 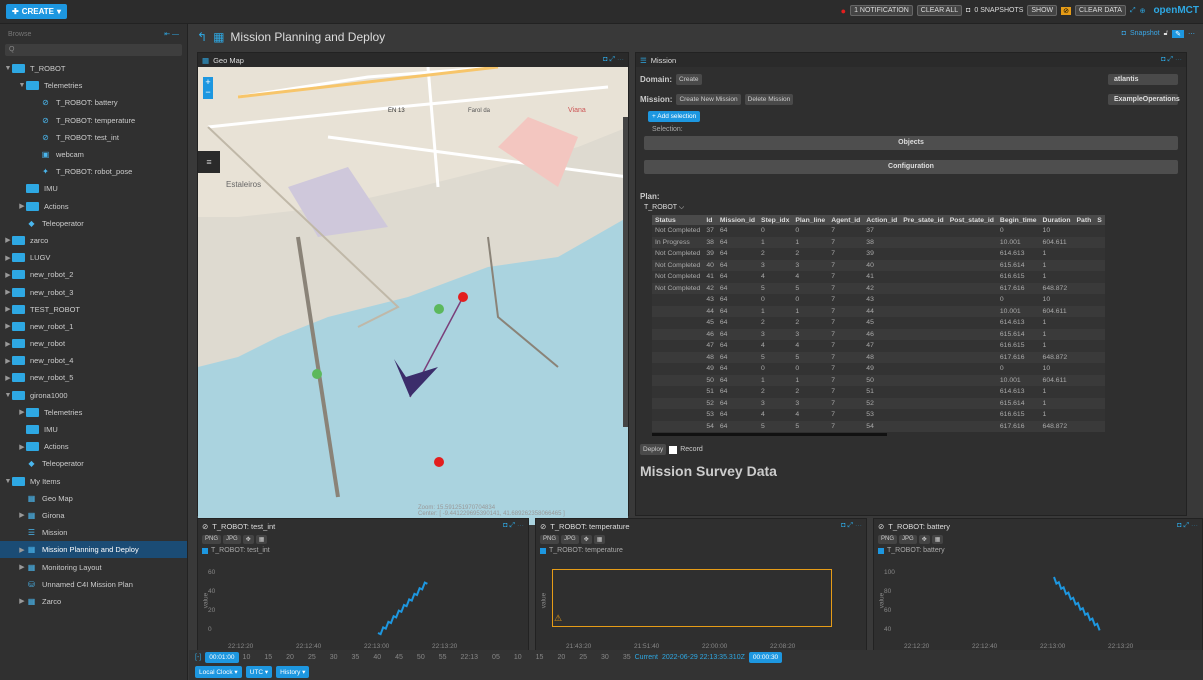 I want to click on back-icon: ↰, so click(x=202, y=37).